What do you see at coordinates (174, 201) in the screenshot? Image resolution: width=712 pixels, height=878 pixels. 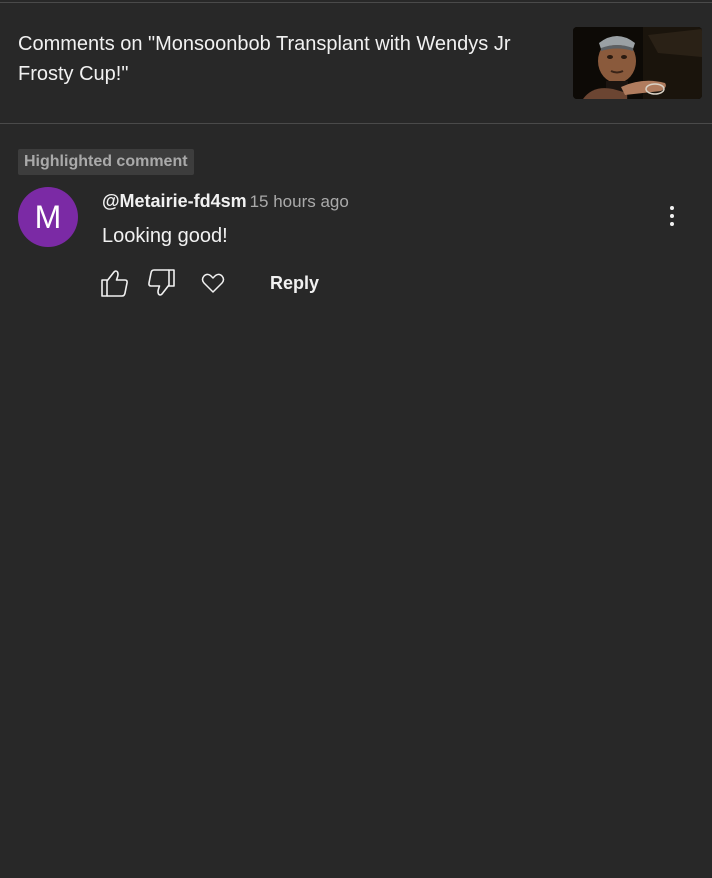 I see `comment-author: @Metairie-fd4sm` at bounding box center [174, 201].